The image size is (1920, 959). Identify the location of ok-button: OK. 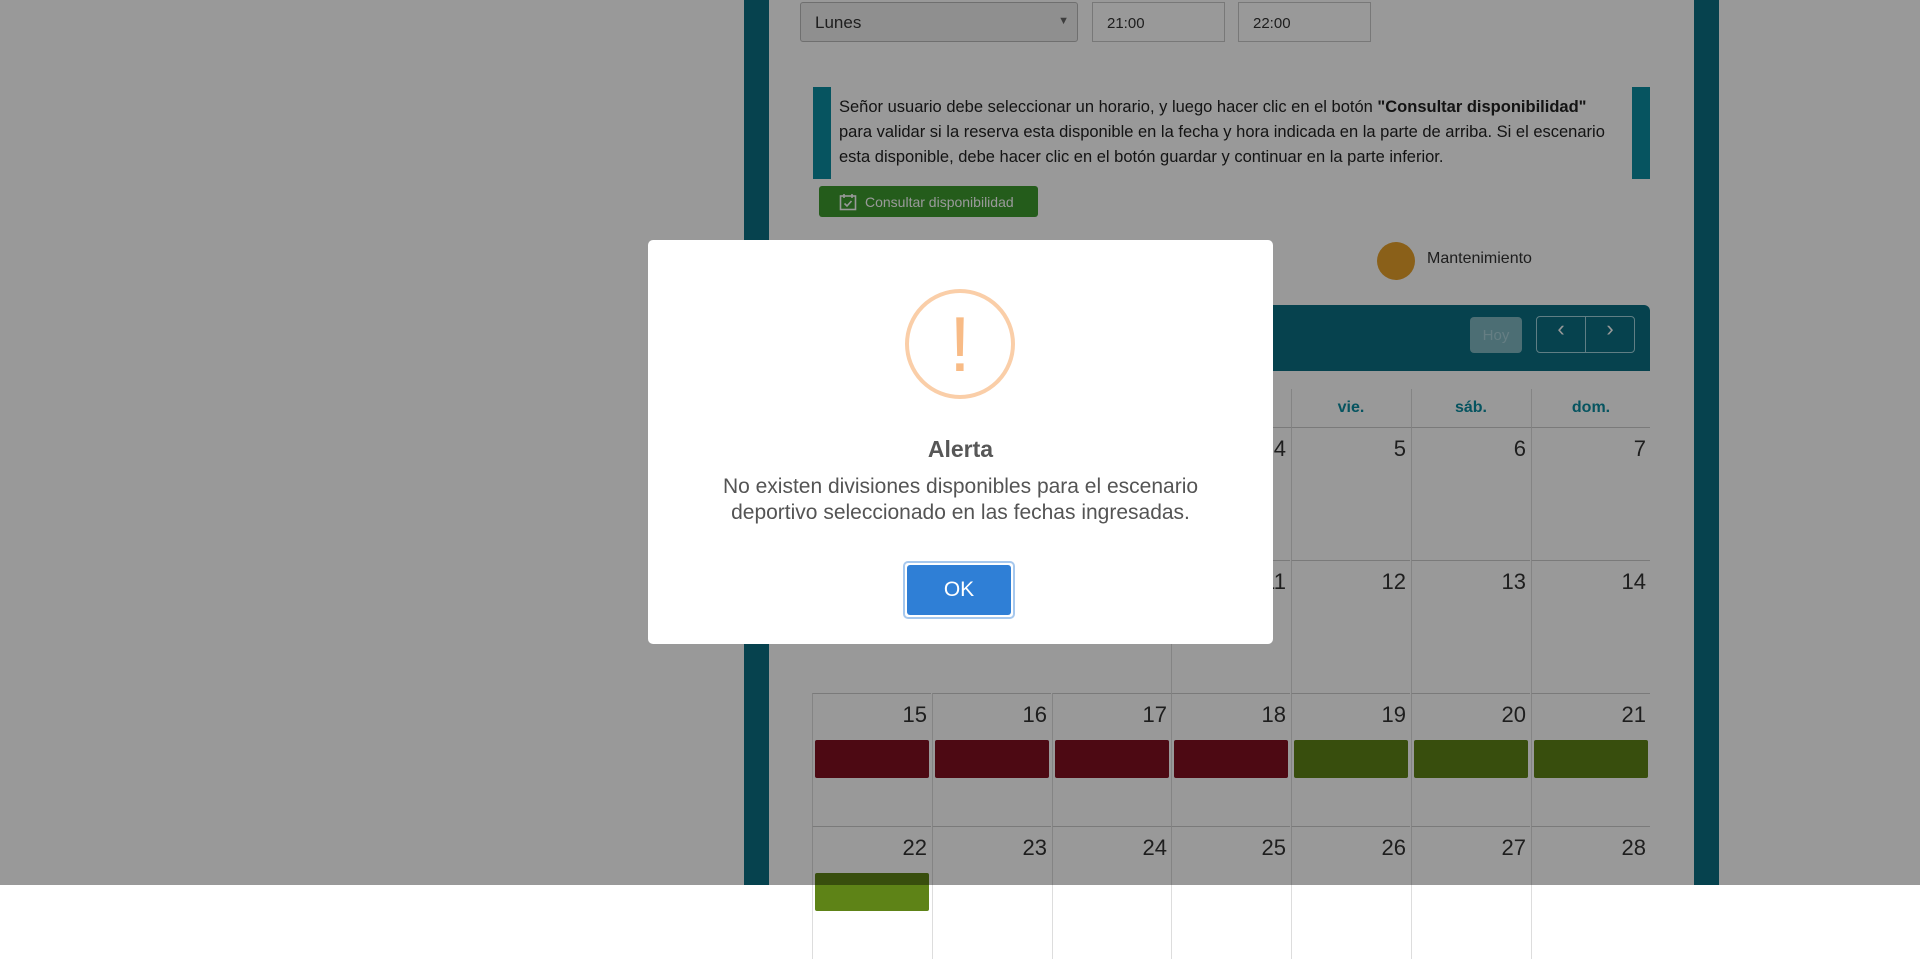
(959, 590).